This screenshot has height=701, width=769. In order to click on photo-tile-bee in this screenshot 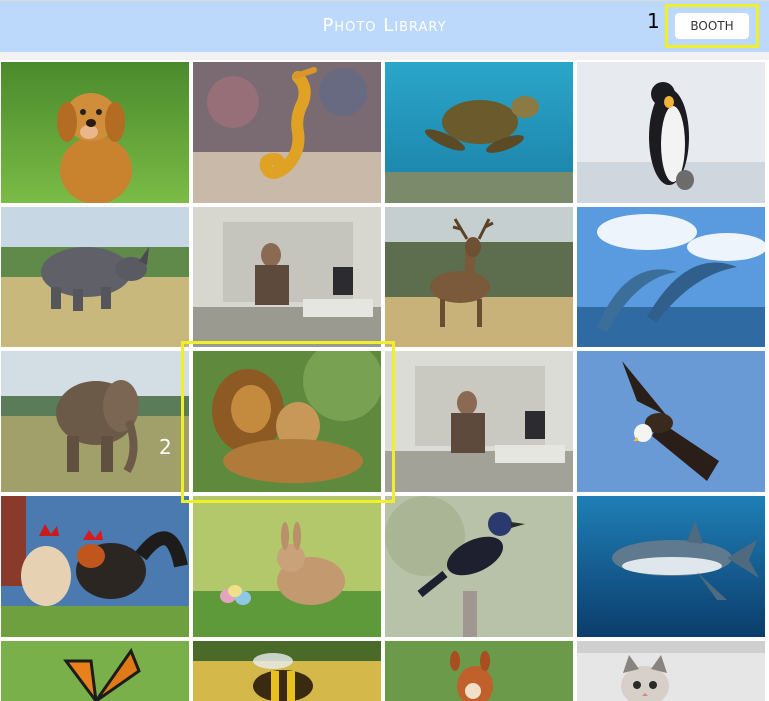, I will do `click(287, 671)`.